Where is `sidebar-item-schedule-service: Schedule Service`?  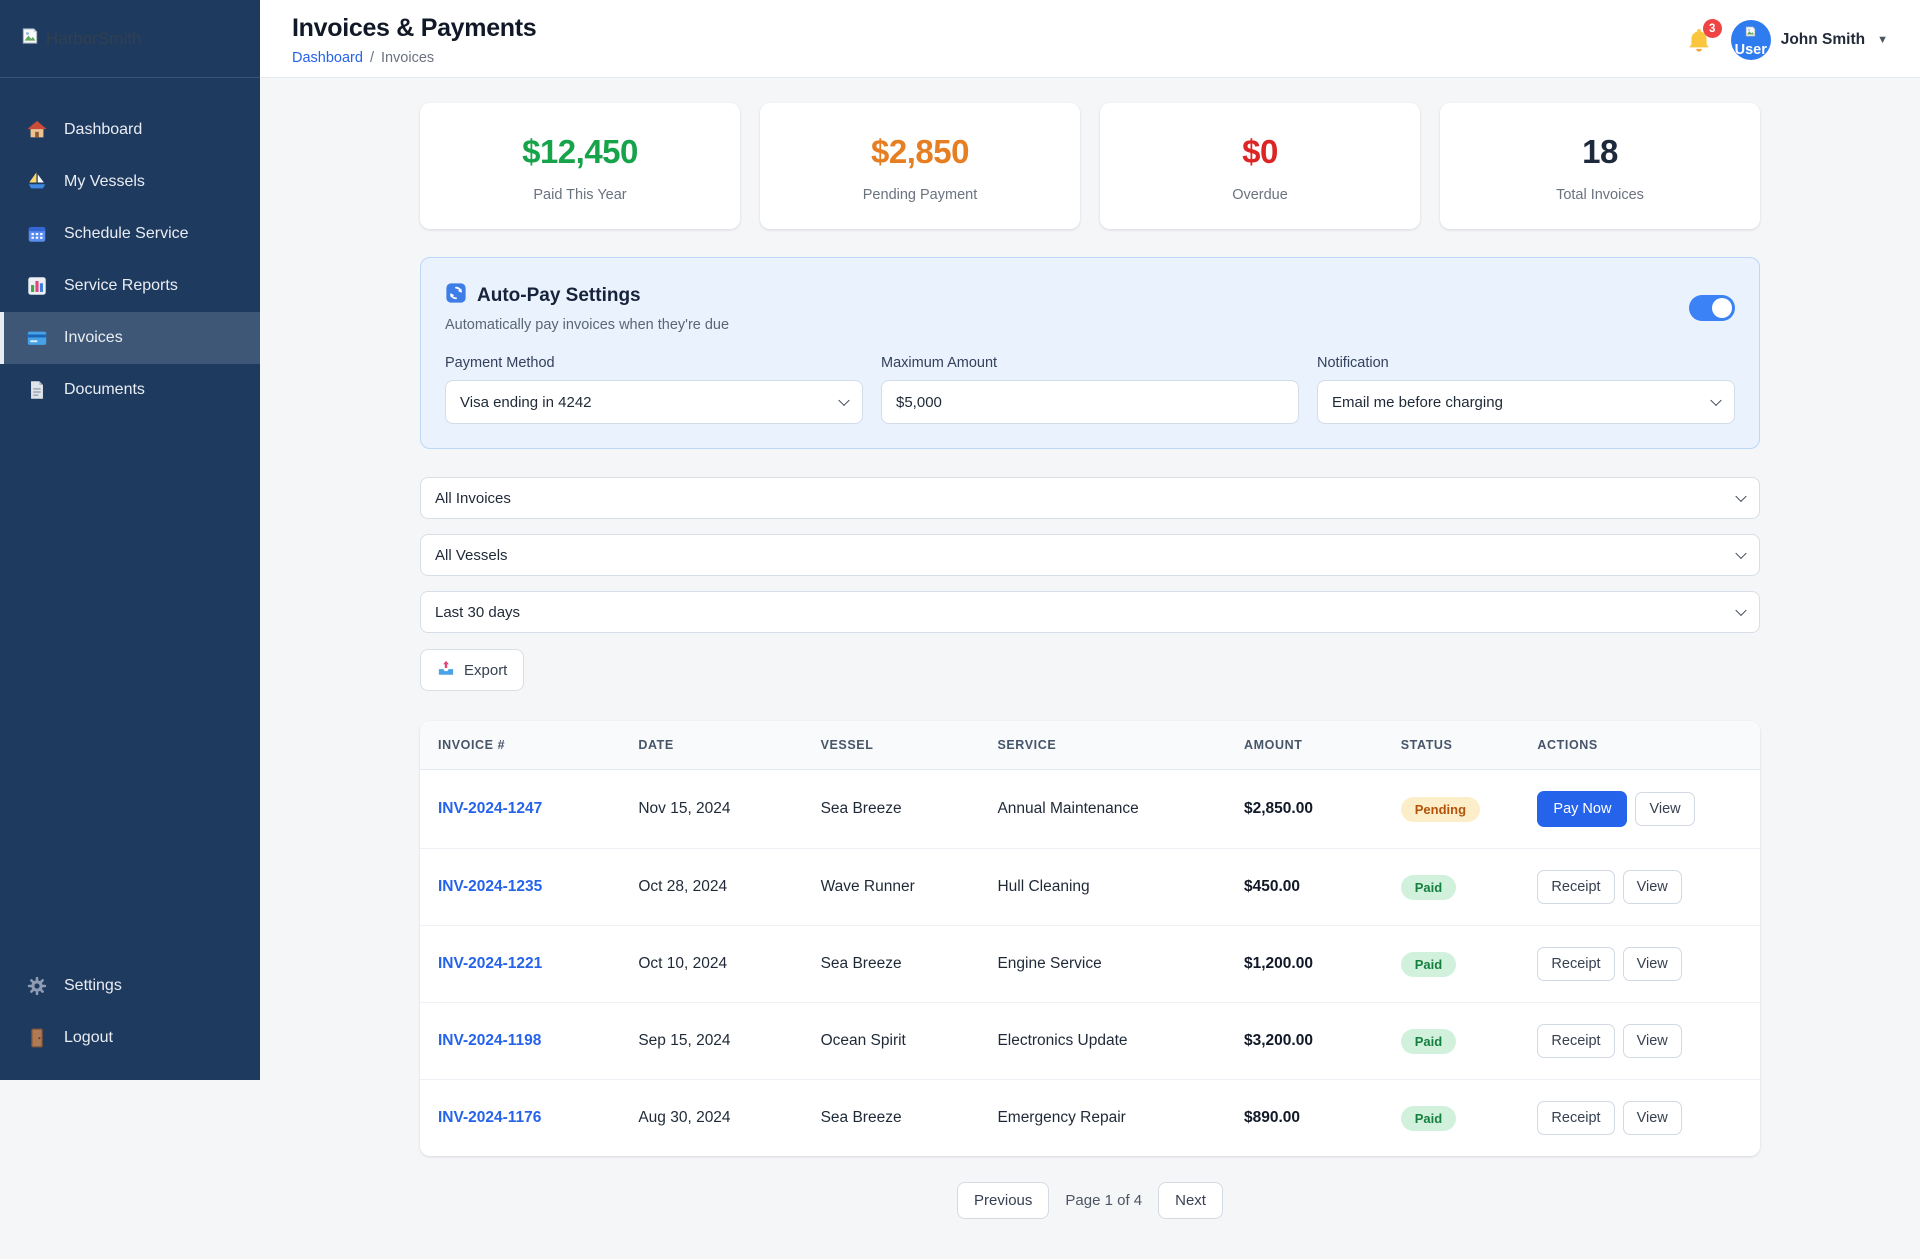
sidebar-item-schedule-service: Schedule Service is located at coordinates (130, 234).